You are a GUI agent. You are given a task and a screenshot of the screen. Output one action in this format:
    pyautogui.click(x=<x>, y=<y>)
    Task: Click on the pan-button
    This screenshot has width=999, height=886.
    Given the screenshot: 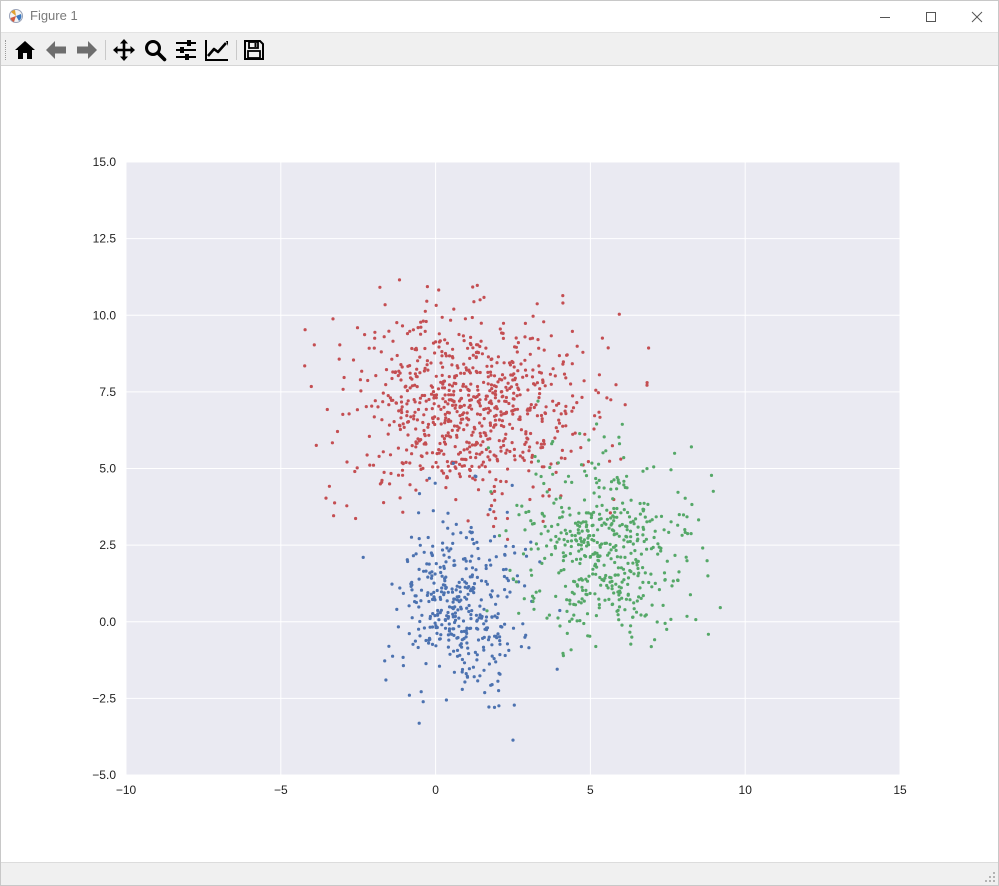 What is the action you would take?
    pyautogui.click(x=124, y=50)
    